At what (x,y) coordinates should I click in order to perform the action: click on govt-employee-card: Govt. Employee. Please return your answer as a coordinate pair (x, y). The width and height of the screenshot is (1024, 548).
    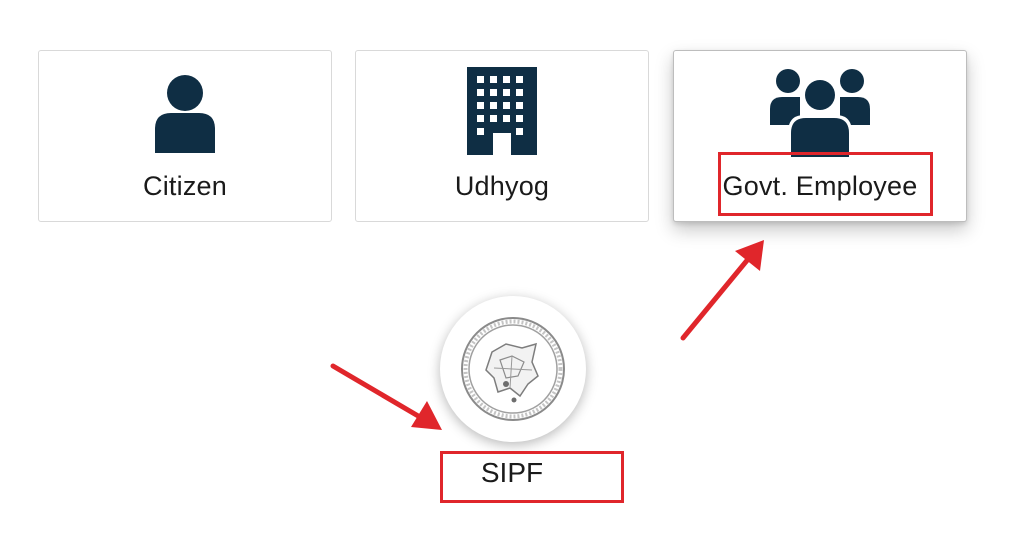
    Looking at the image, I should click on (820, 136).